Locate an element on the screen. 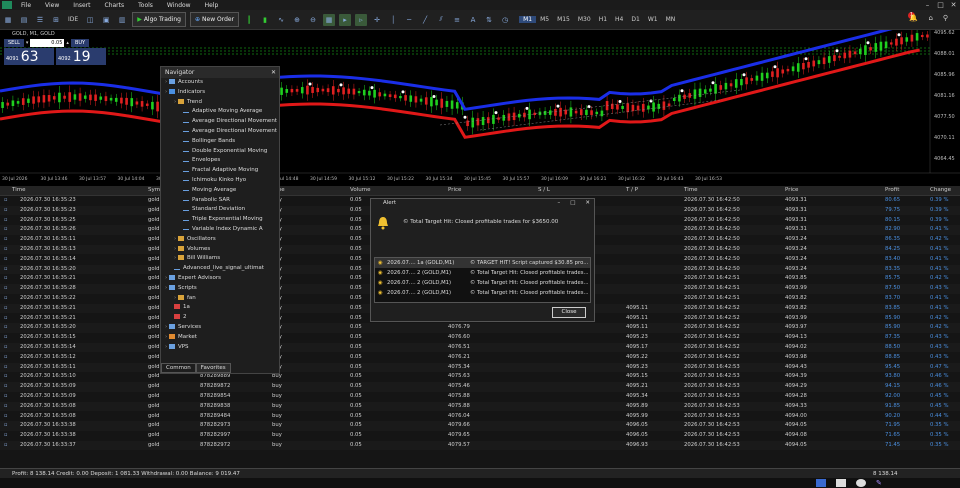 The image size is (960, 488). navigator-item: › Indicators is located at coordinates (220, 93).